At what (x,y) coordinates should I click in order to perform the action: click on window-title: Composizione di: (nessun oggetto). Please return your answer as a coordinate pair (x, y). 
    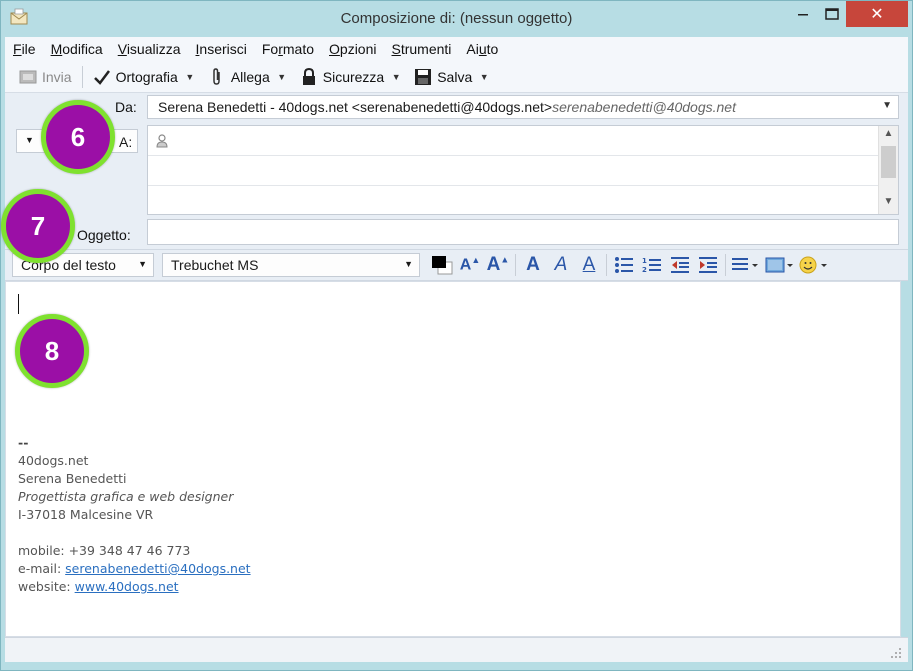
    Looking at the image, I should click on (456, 18).